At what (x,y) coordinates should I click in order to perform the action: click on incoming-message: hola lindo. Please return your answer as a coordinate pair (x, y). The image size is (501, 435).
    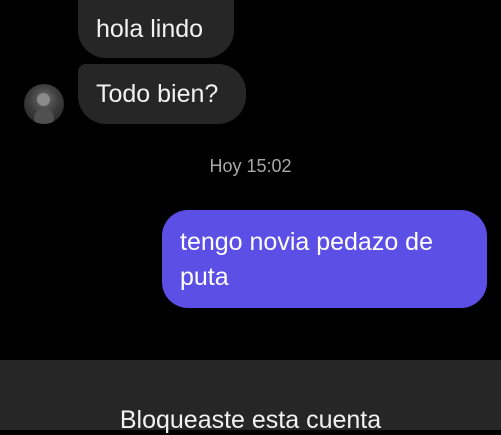
    Looking at the image, I should click on (156, 29).